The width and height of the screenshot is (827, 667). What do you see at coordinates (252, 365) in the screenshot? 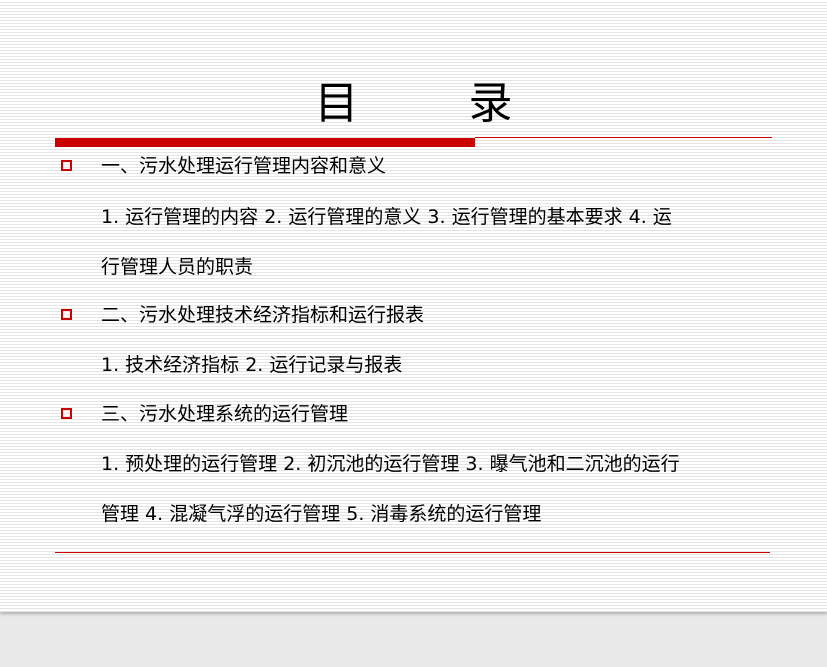
I see `section-detail-2-line-1: 1. 技术经济指标 2. 运行记录与报表` at bounding box center [252, 365].